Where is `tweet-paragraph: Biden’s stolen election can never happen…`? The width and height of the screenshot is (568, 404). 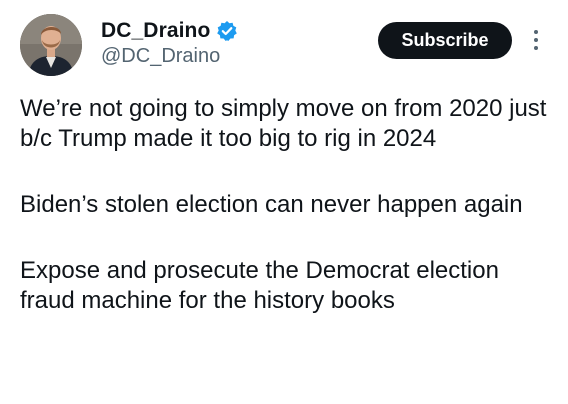
tweet-paragraph: Biden’s stolen election can never happen… is located at coordinates (271, 204).